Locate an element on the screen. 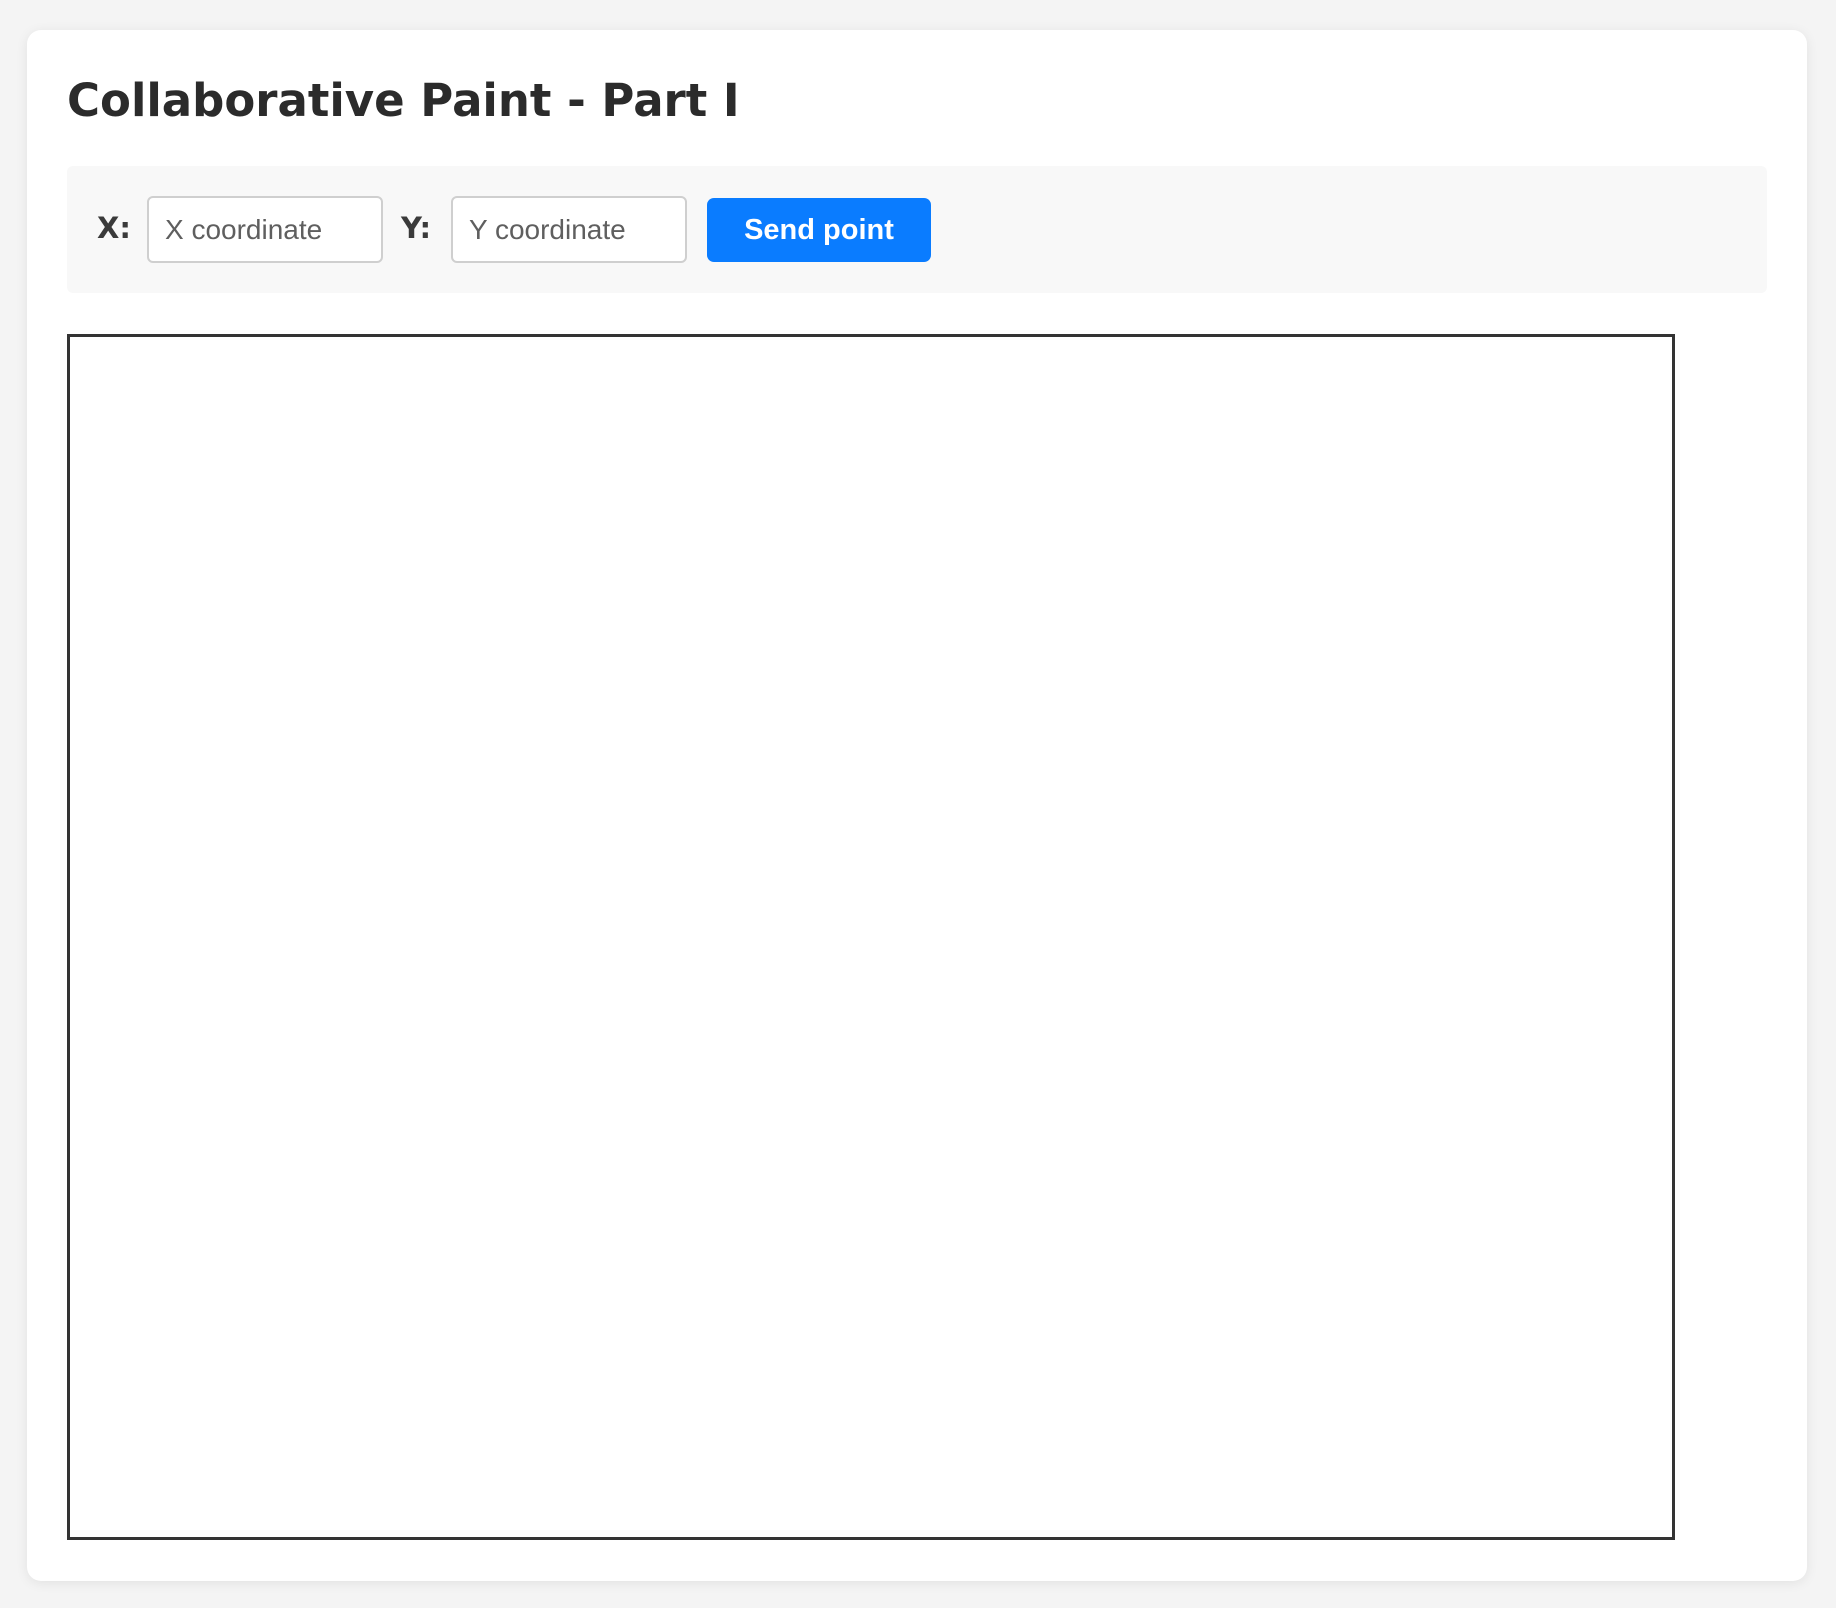 This screenshot has width=1836, height=1608. page-title: Collaborative Paint - Part I is located at coordinates (403, 100).